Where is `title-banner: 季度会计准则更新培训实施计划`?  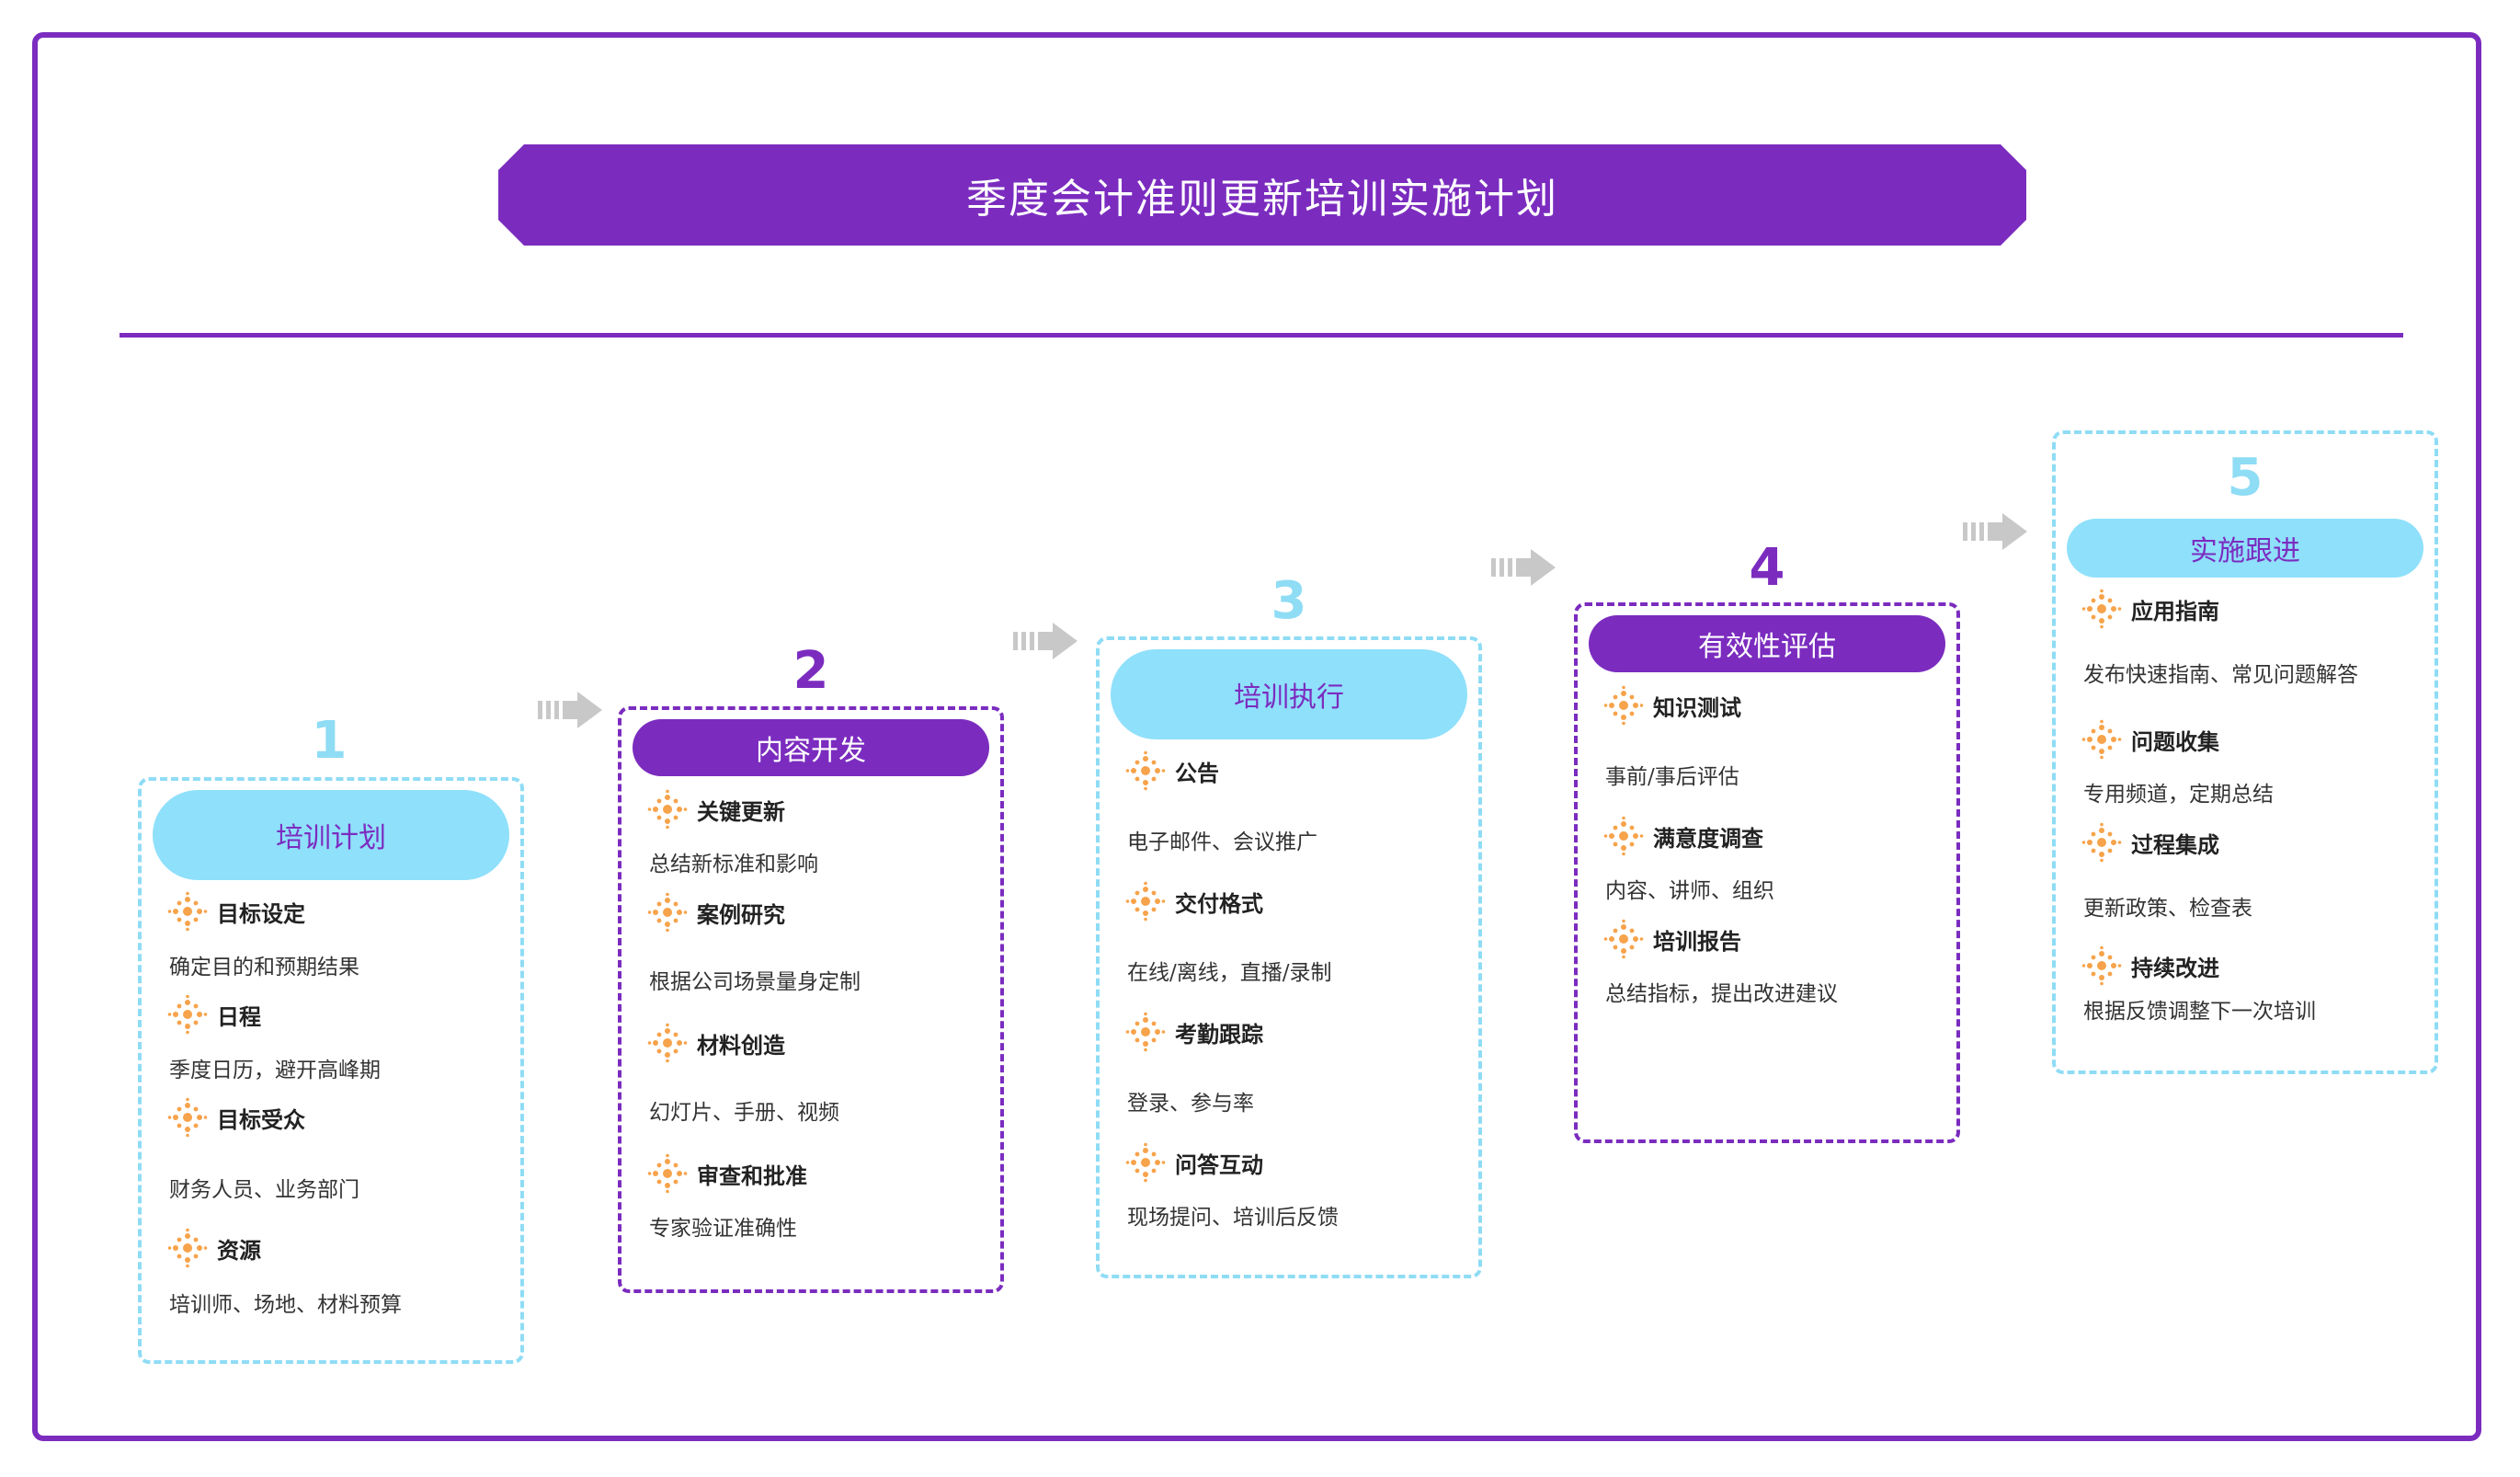 title-banner: 季度会计准则更新培训实施计划 is located at coordinates (1262, 195).